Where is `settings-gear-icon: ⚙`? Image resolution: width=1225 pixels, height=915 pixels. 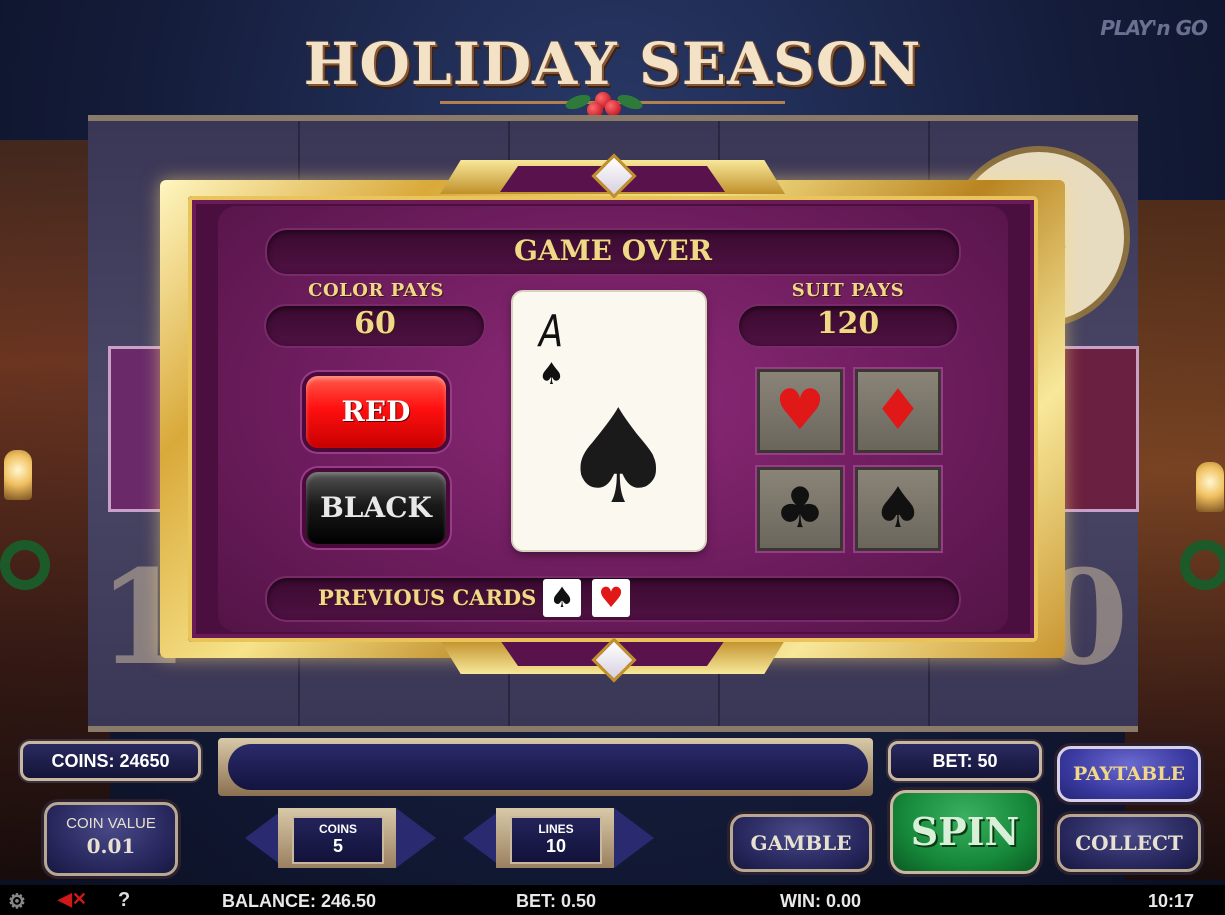 settings-gear-icon: ⚙ is located at coordinates (17, 901).